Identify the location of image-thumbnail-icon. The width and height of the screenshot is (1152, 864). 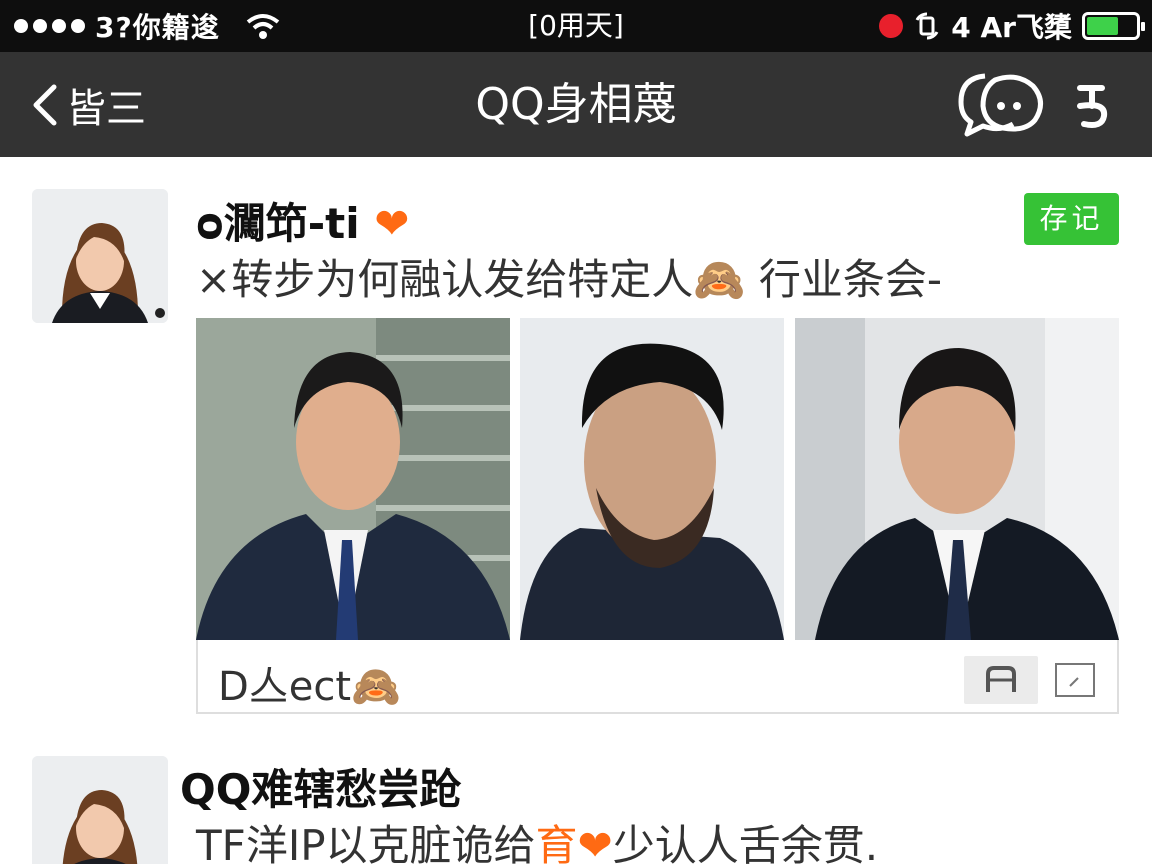
(1075, 680).